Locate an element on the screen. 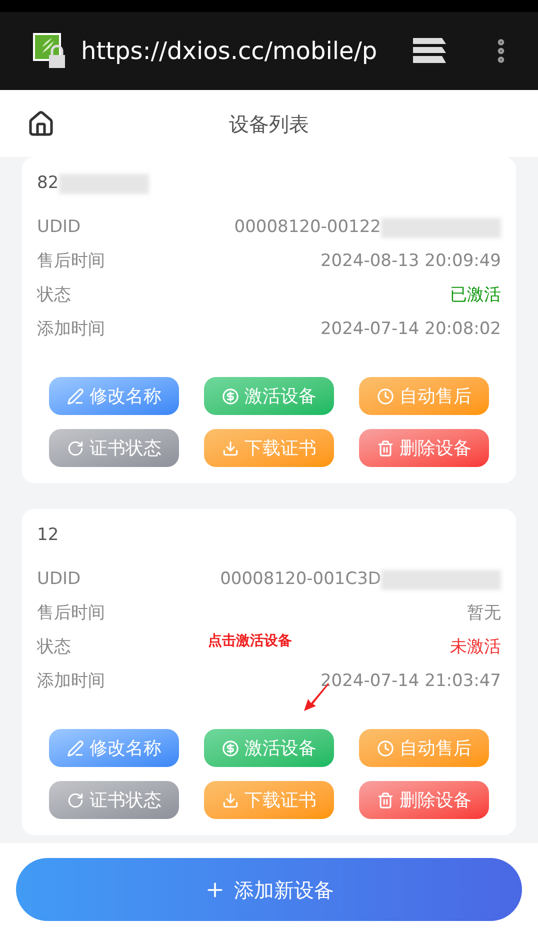 The width and height of the screenshot is (538, 946). url-text: https://dxios.cc/mobile/p is located at coordinates (229, 51).